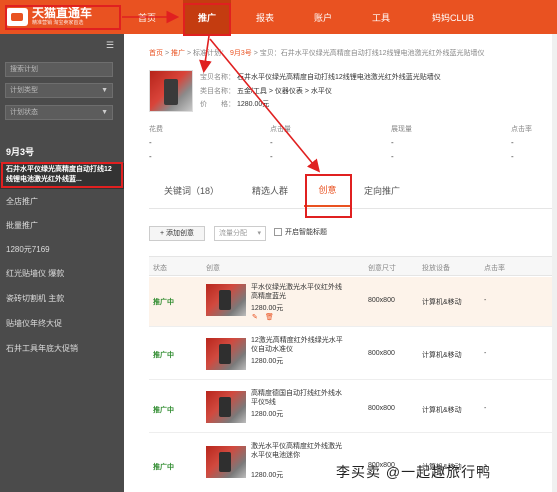  I want to click on product-category-row: 类目名称： 五金/工具 > 仪器仪表 > 水平仪, so click(266, 91).